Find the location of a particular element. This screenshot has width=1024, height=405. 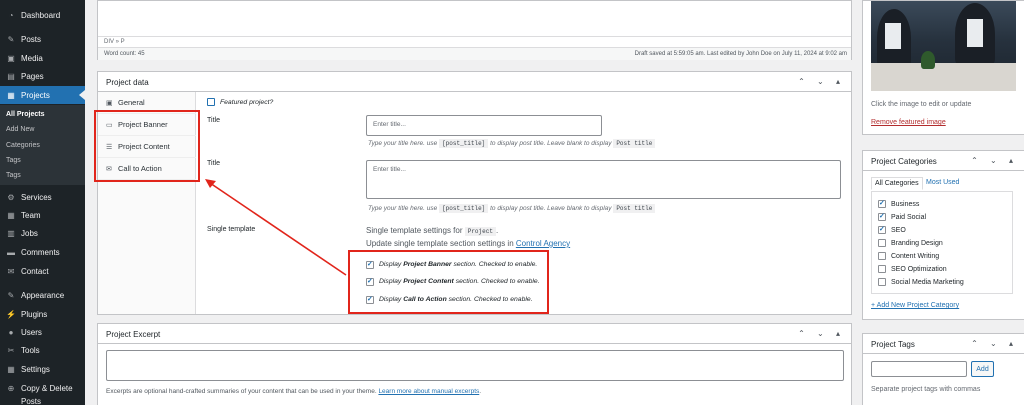

sidebar-item-media: ▣ Media is located at coordinates (42, 58).